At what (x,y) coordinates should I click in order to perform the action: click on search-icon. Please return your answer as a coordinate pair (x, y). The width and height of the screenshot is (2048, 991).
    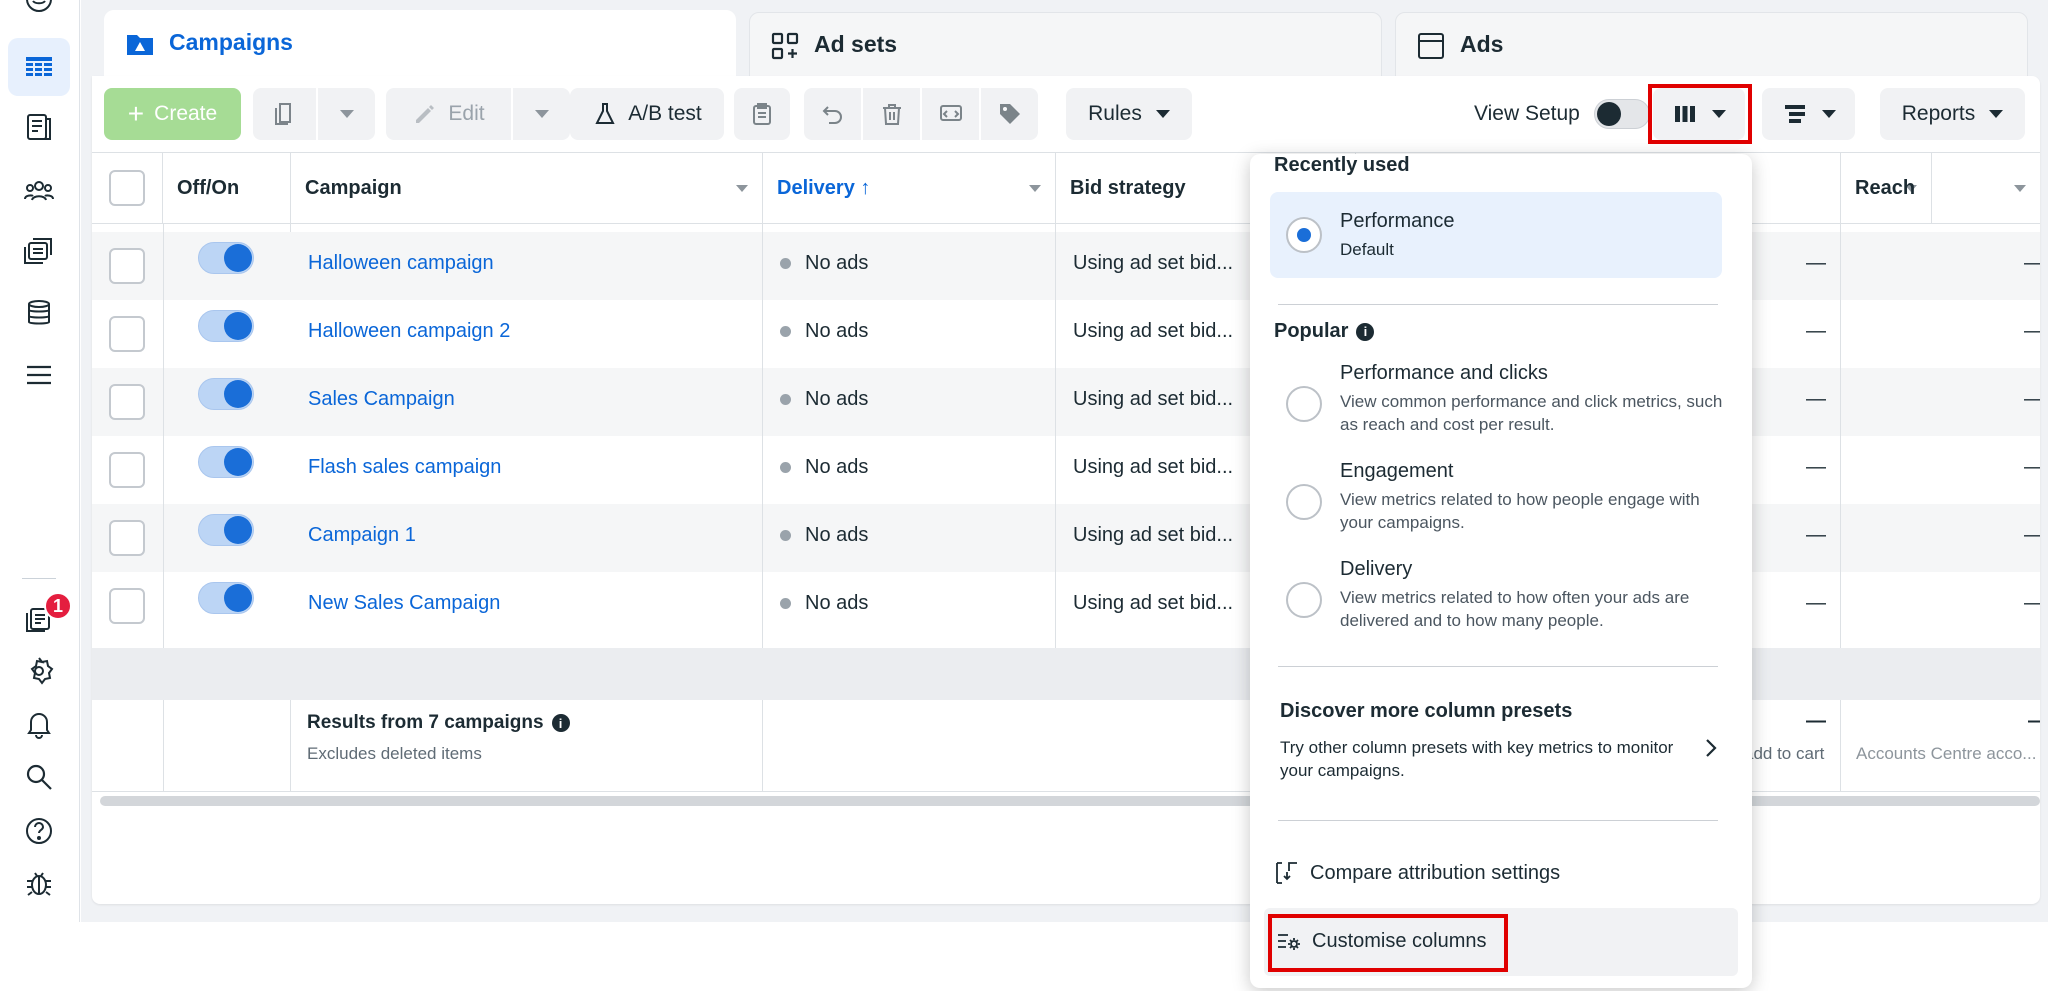
    Looking at the image, I should click on (39, 777).